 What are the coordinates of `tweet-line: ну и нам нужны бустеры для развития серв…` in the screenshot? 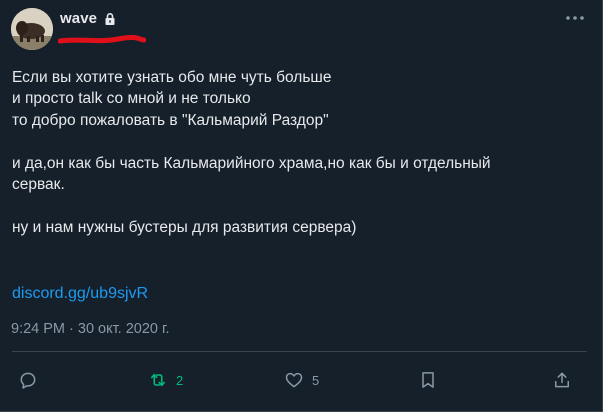 It's located at (184, 227).